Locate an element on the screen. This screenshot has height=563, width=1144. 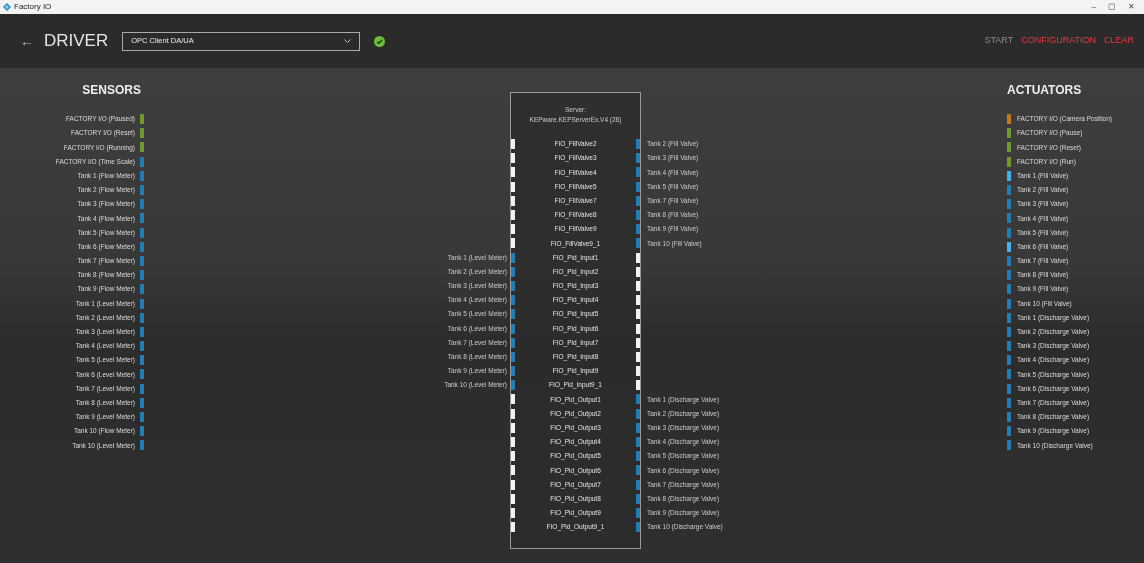
window-control: ✕ is located at coordinates (1131, 7).